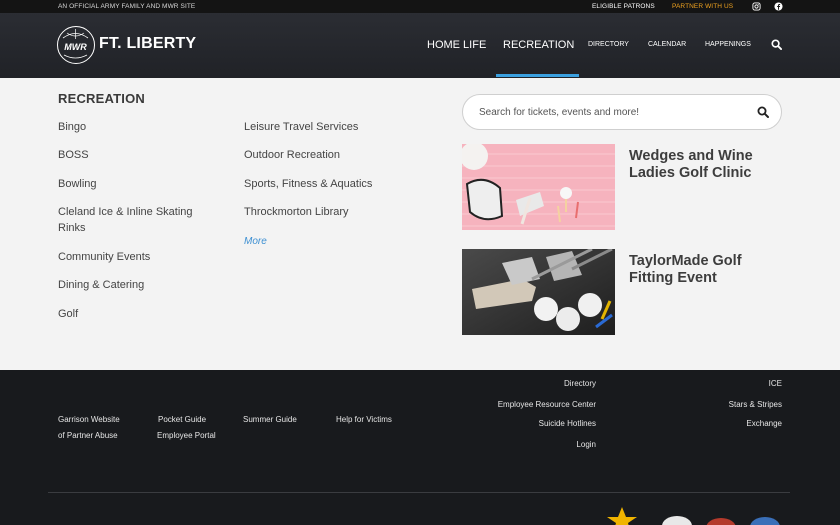 The image size is (840, 525). I want to click on rec-link-outdoor-recreation: Outdoor Recreation, so click(292, 156).